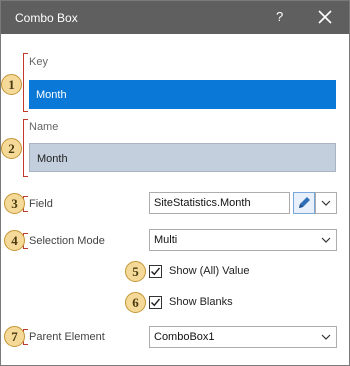 This screenshot has width=350, height=366. I want to click on close-button, so click(326, 18).